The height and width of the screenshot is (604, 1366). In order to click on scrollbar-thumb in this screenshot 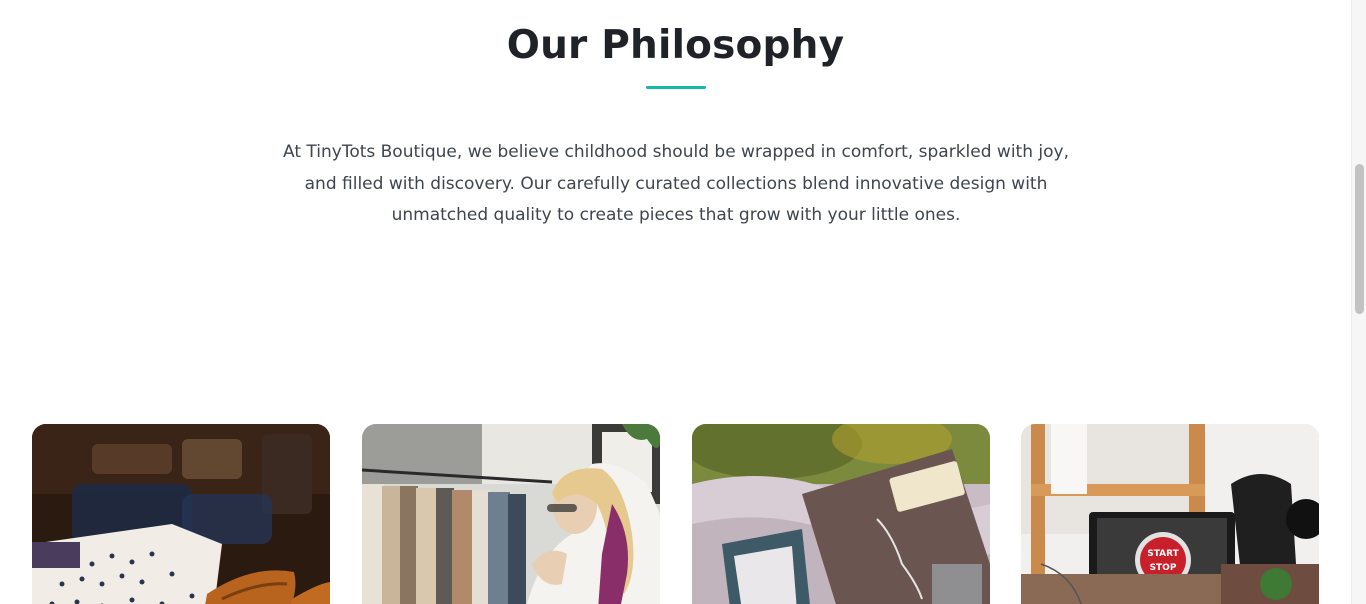, I will do `click(1359, 239)`.